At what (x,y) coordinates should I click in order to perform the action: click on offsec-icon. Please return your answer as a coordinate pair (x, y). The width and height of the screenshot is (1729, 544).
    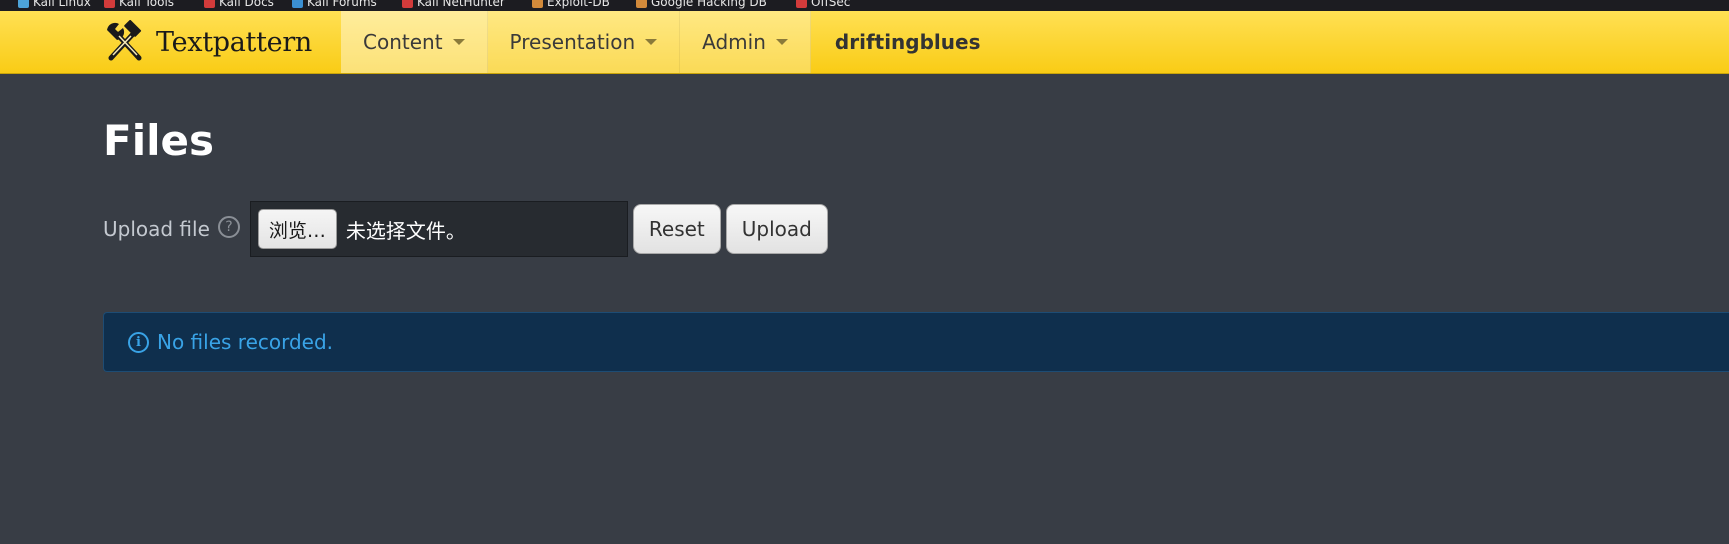
    Looking at the image, I should click on (801, 4).